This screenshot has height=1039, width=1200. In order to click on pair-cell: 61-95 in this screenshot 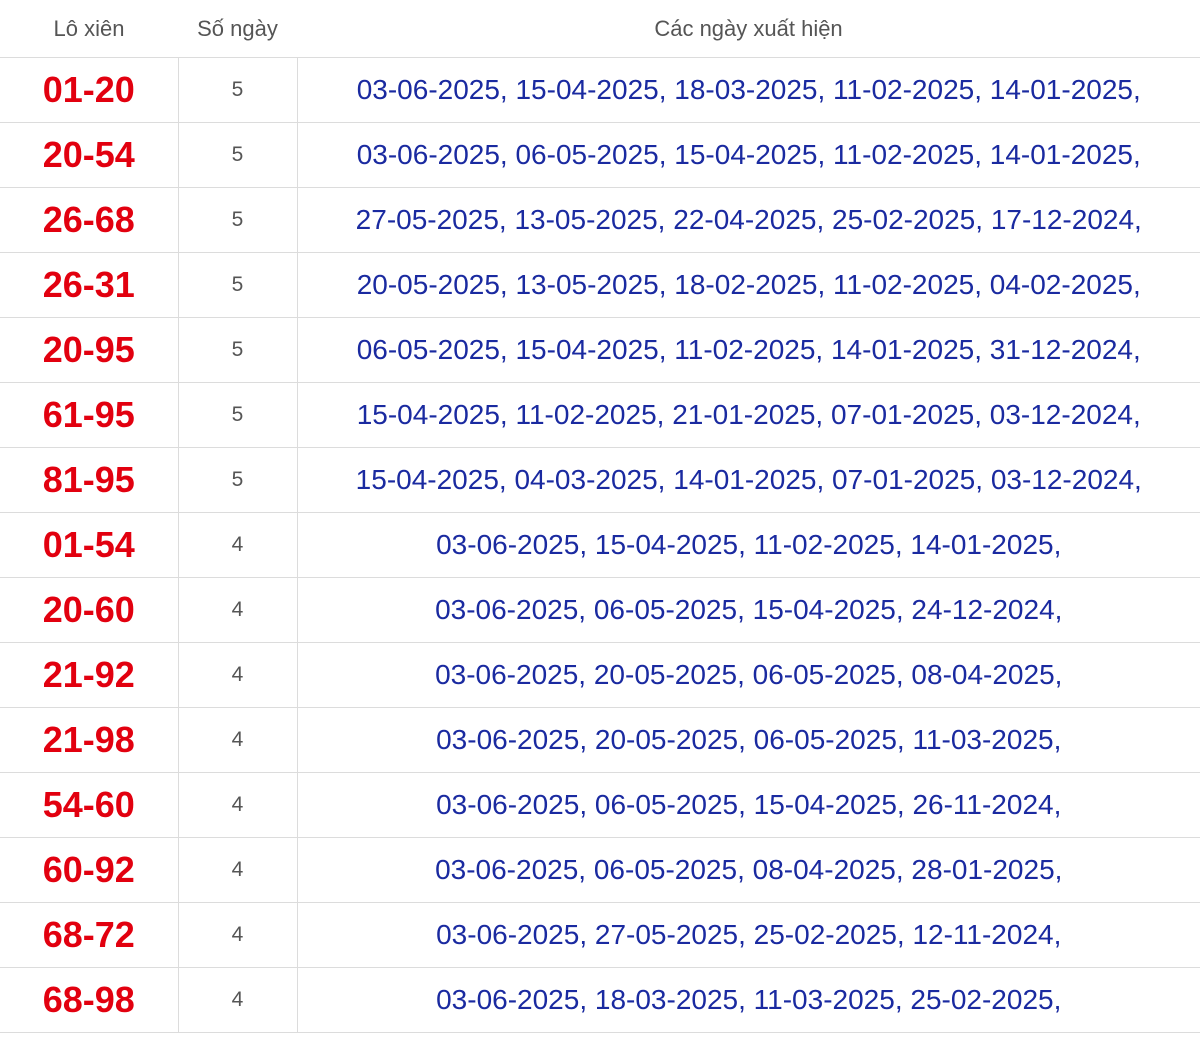, I will do `click(89, 415)`.